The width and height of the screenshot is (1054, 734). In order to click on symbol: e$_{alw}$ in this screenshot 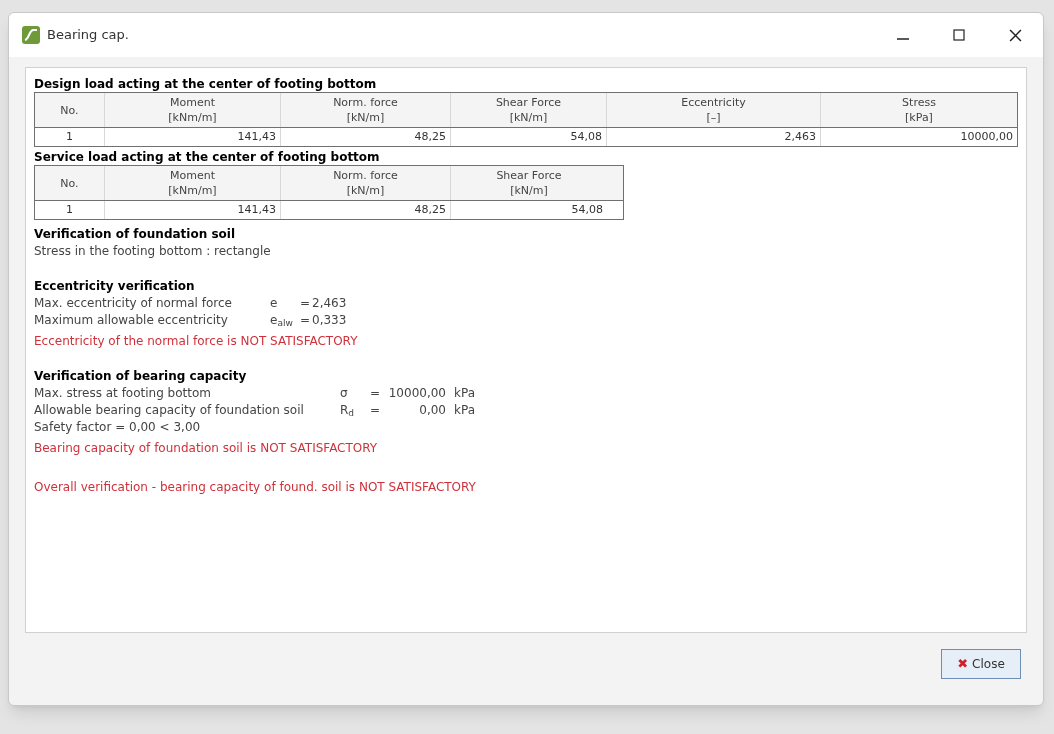, I will do `click(282, 320)`.